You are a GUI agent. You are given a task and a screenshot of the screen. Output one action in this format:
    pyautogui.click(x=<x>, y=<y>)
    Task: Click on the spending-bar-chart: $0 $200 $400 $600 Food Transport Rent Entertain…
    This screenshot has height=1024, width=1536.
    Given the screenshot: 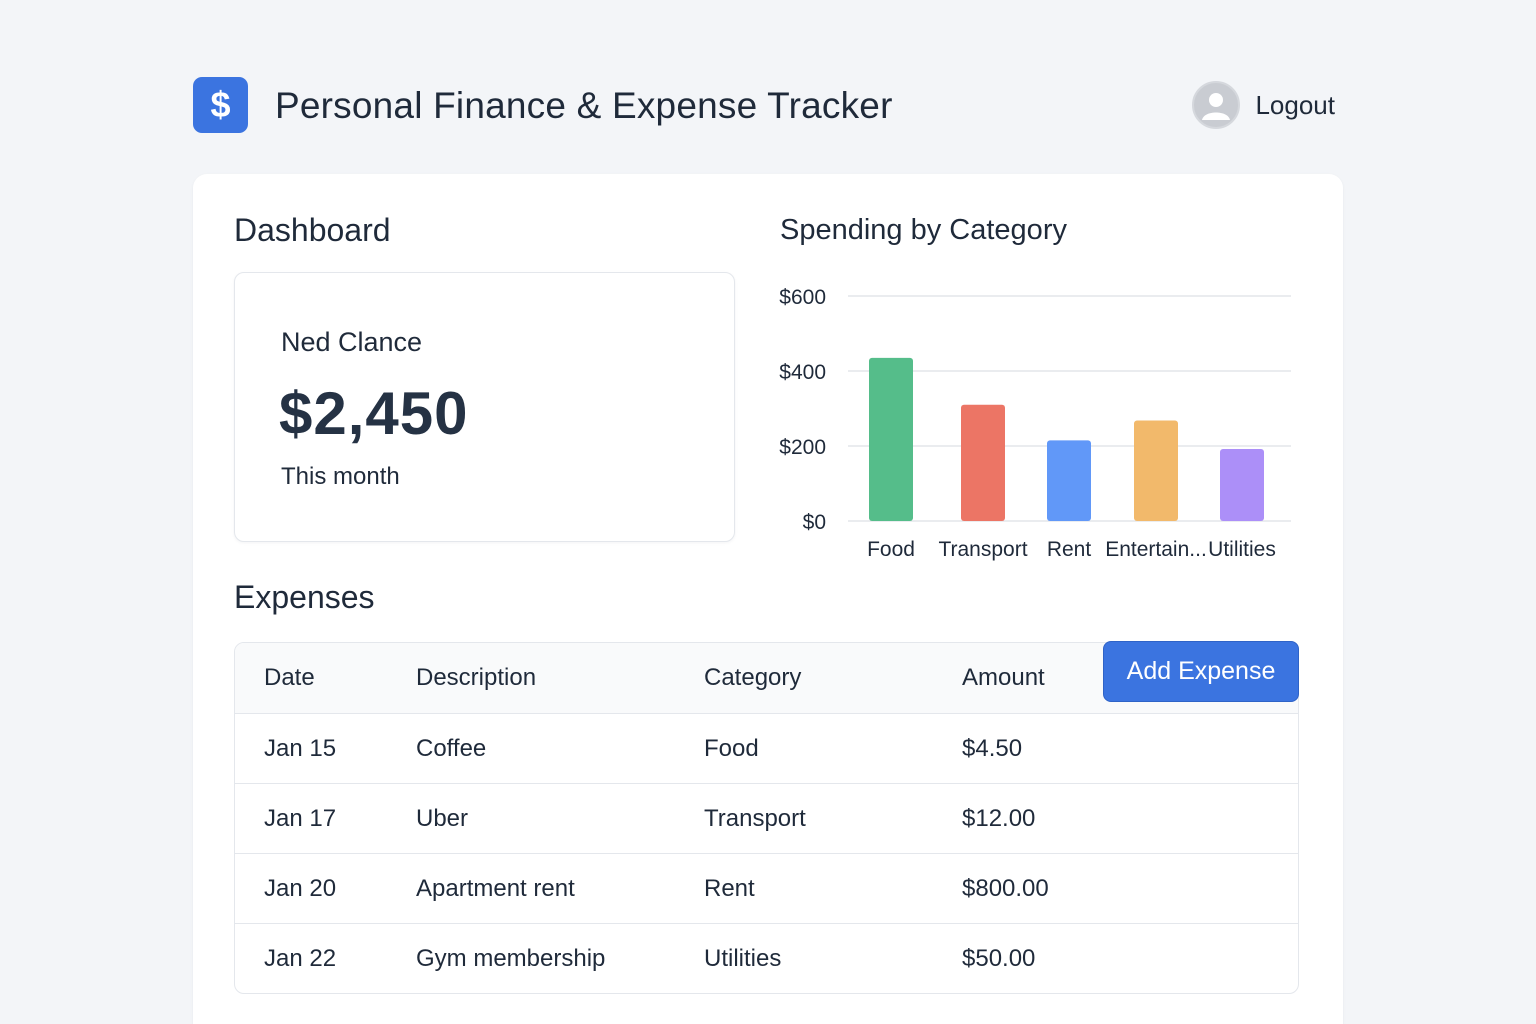 What is the action you would take?
    pyautogui.click(x=1035, y=423)
    